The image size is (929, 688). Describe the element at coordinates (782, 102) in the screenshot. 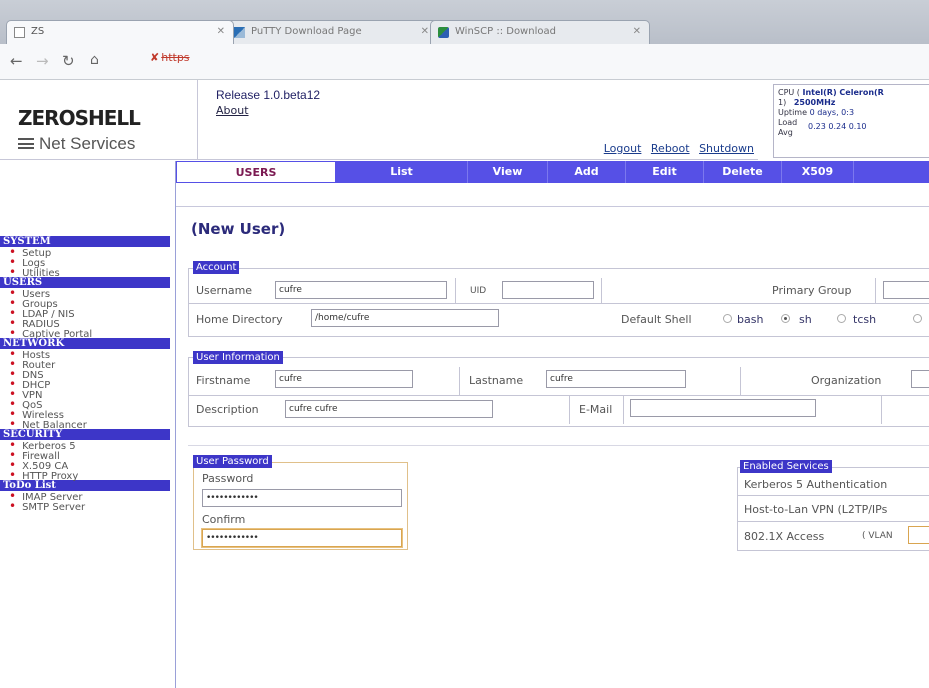

I see `cpu-count: 1)` at that location.